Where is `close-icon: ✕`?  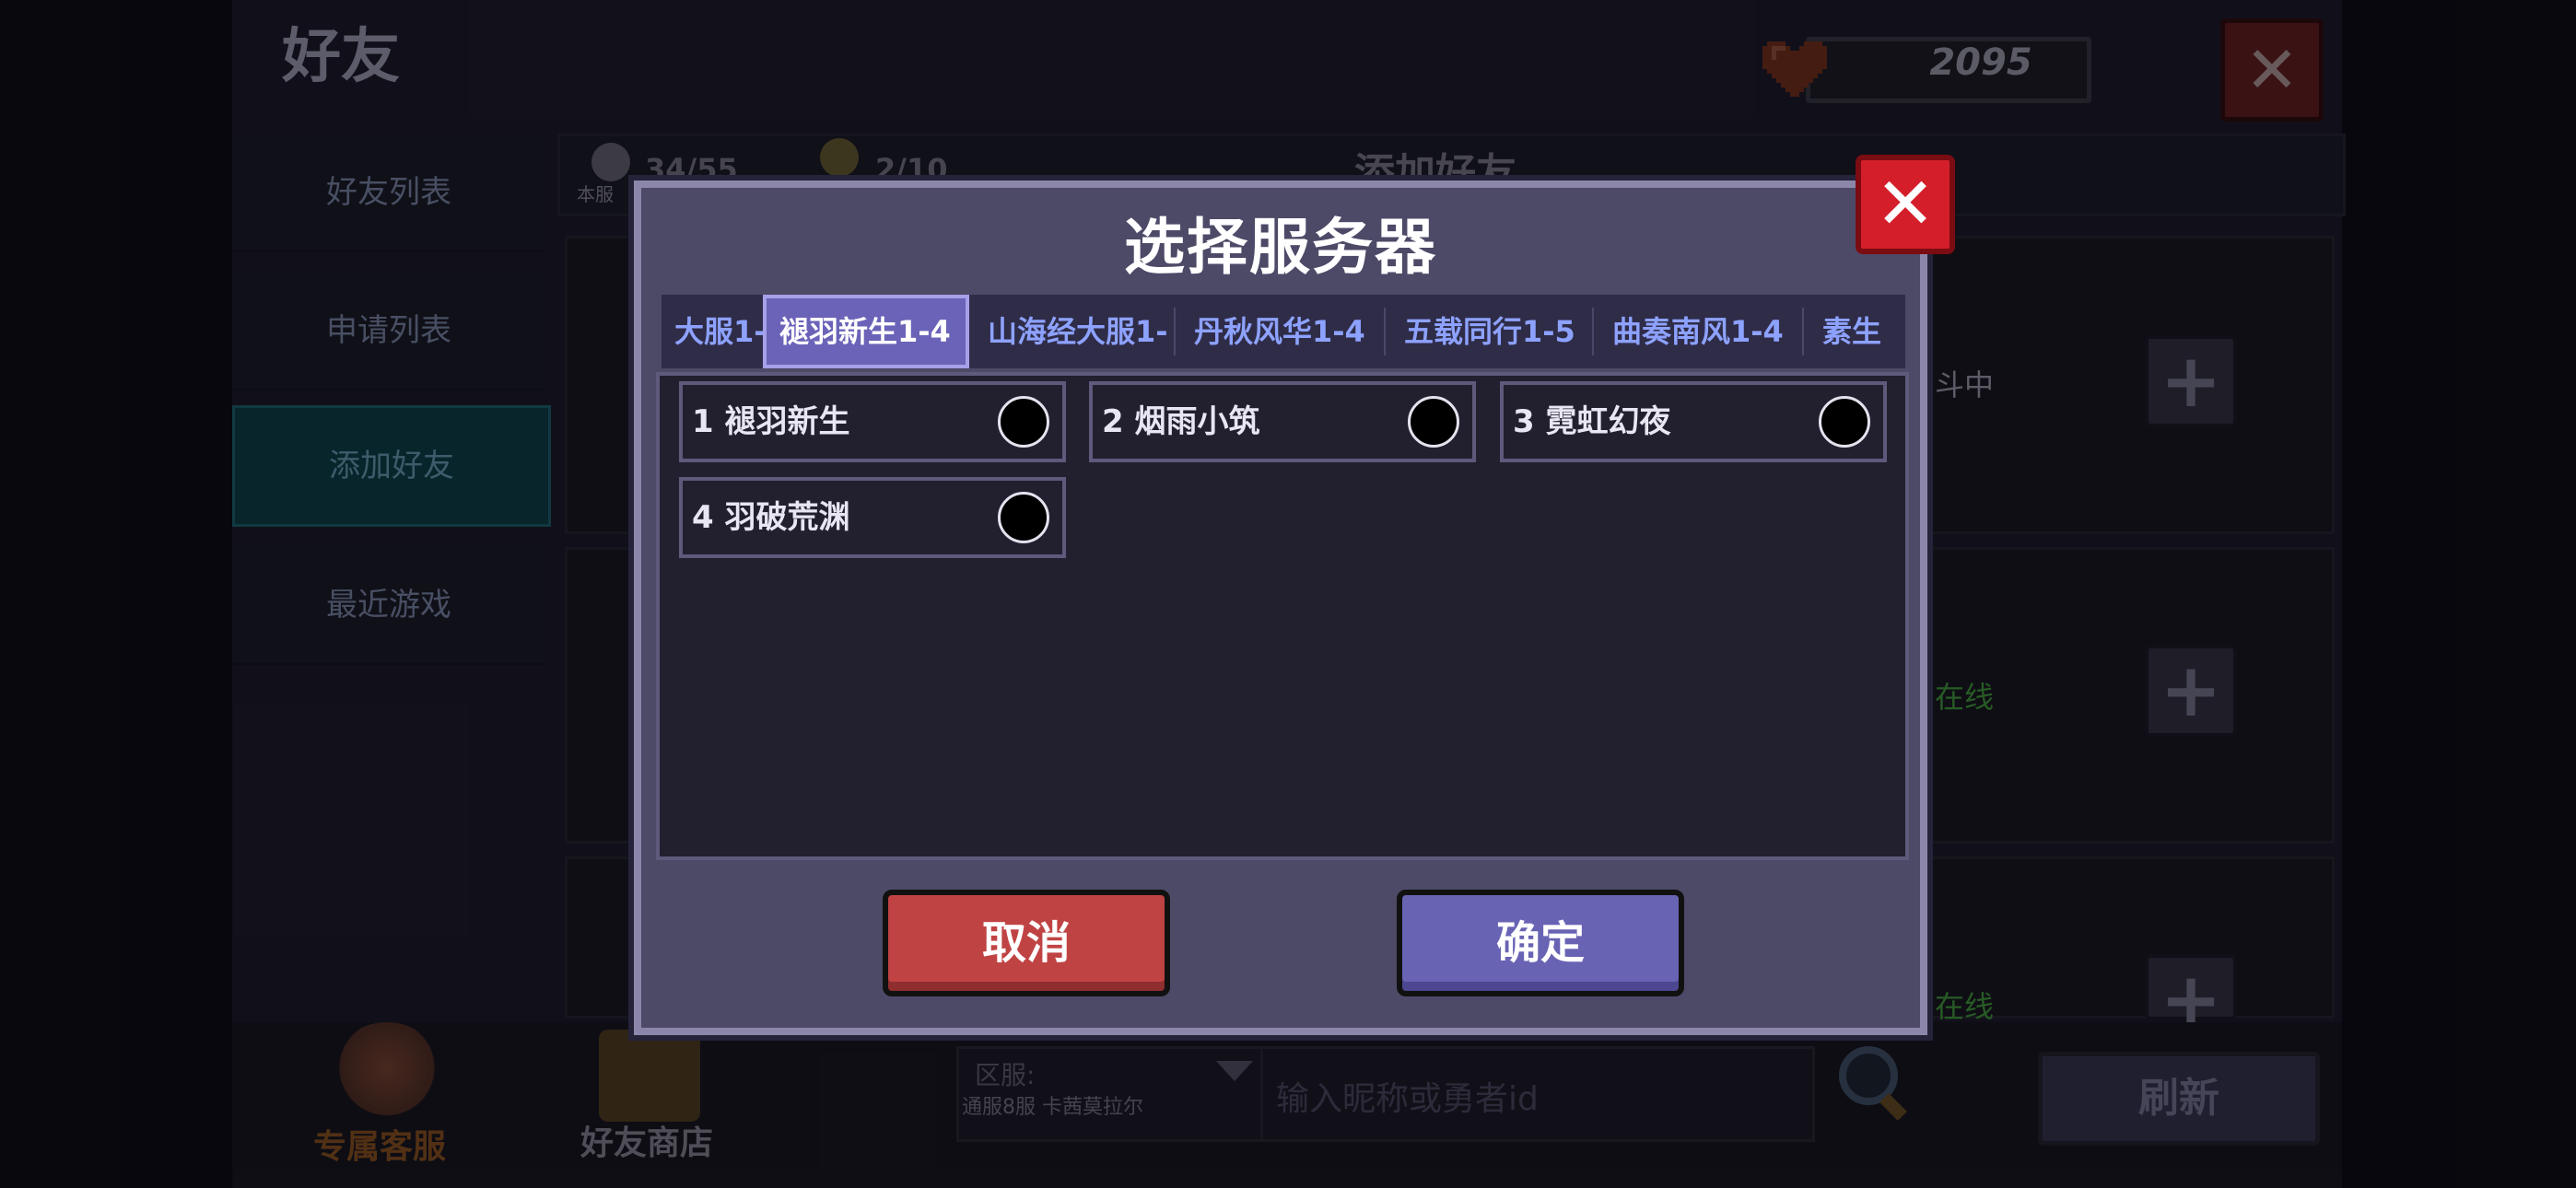
close-icon: ✕ is located at coordinates (1905, 204).